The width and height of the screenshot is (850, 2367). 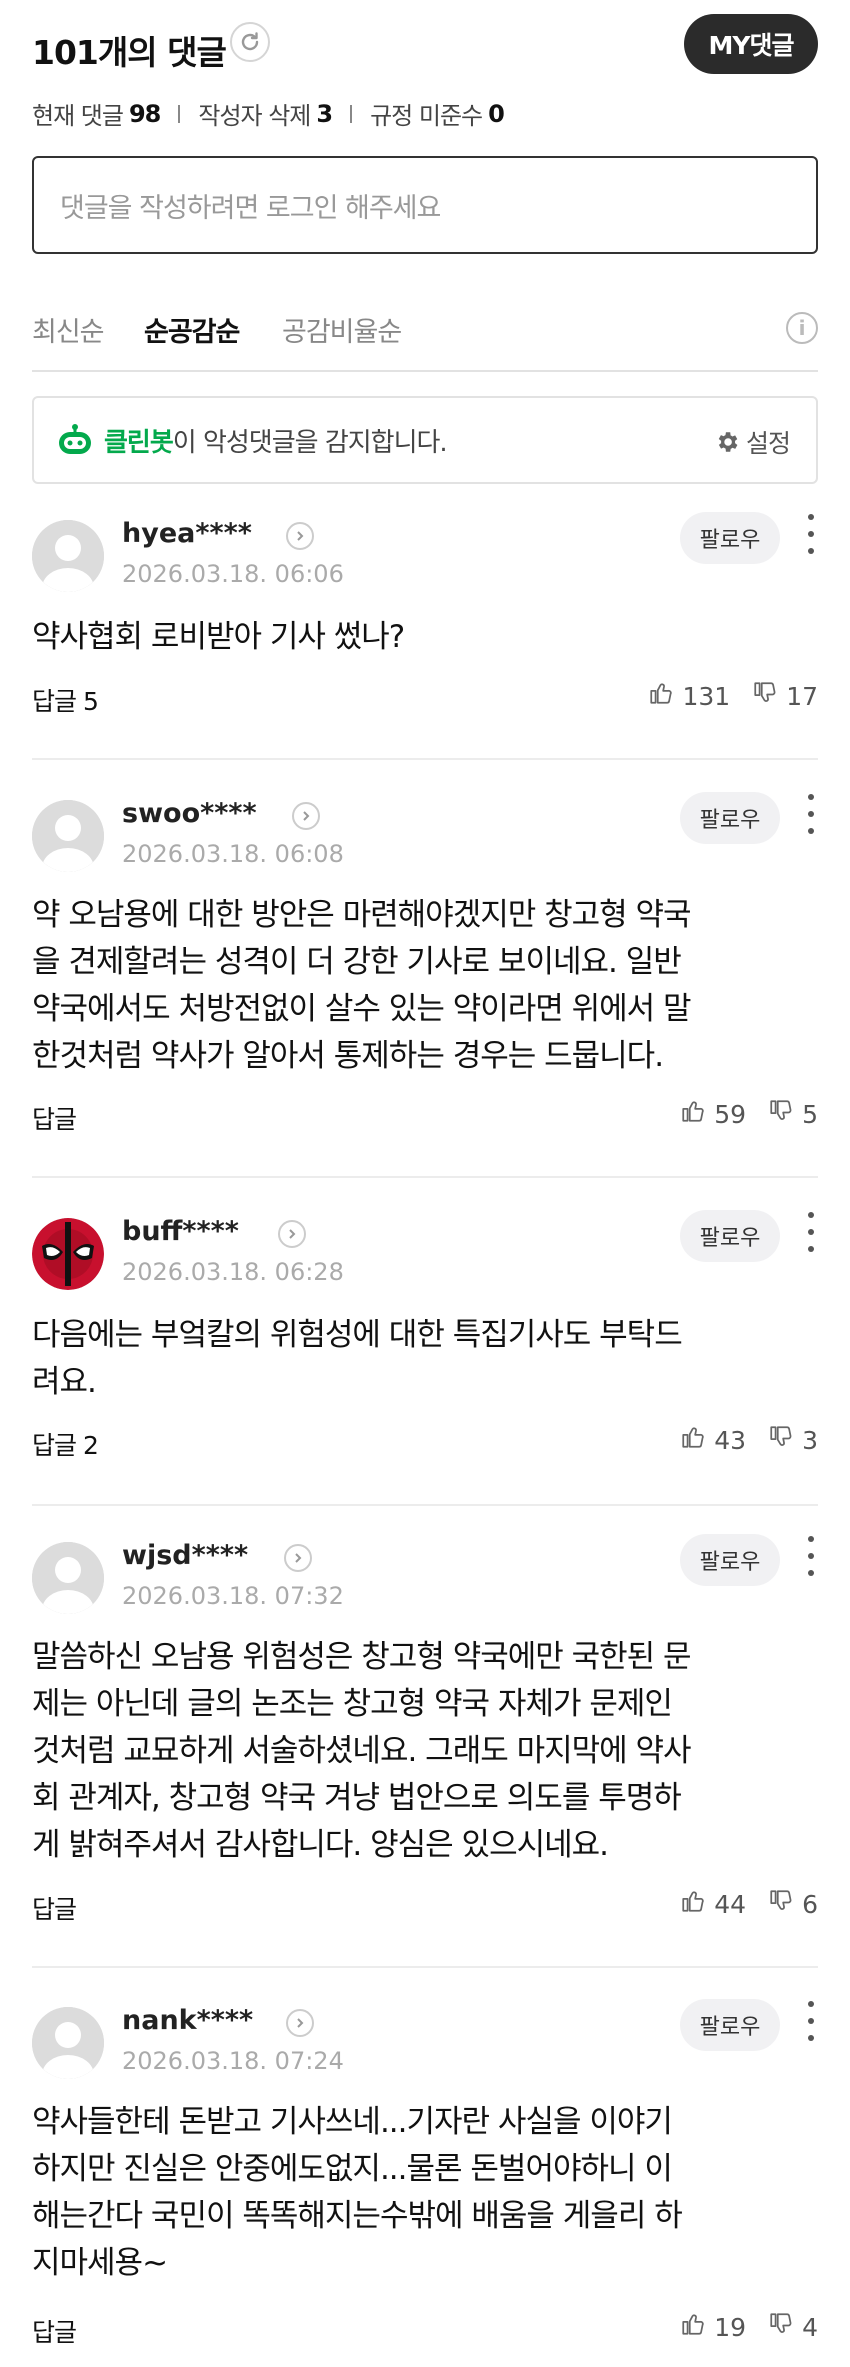 I want to click on comment-text-line: 회 관계자, 창고형 약국 겨냥 법안으로 의도를 투명하, so click(x=357, y=1798).